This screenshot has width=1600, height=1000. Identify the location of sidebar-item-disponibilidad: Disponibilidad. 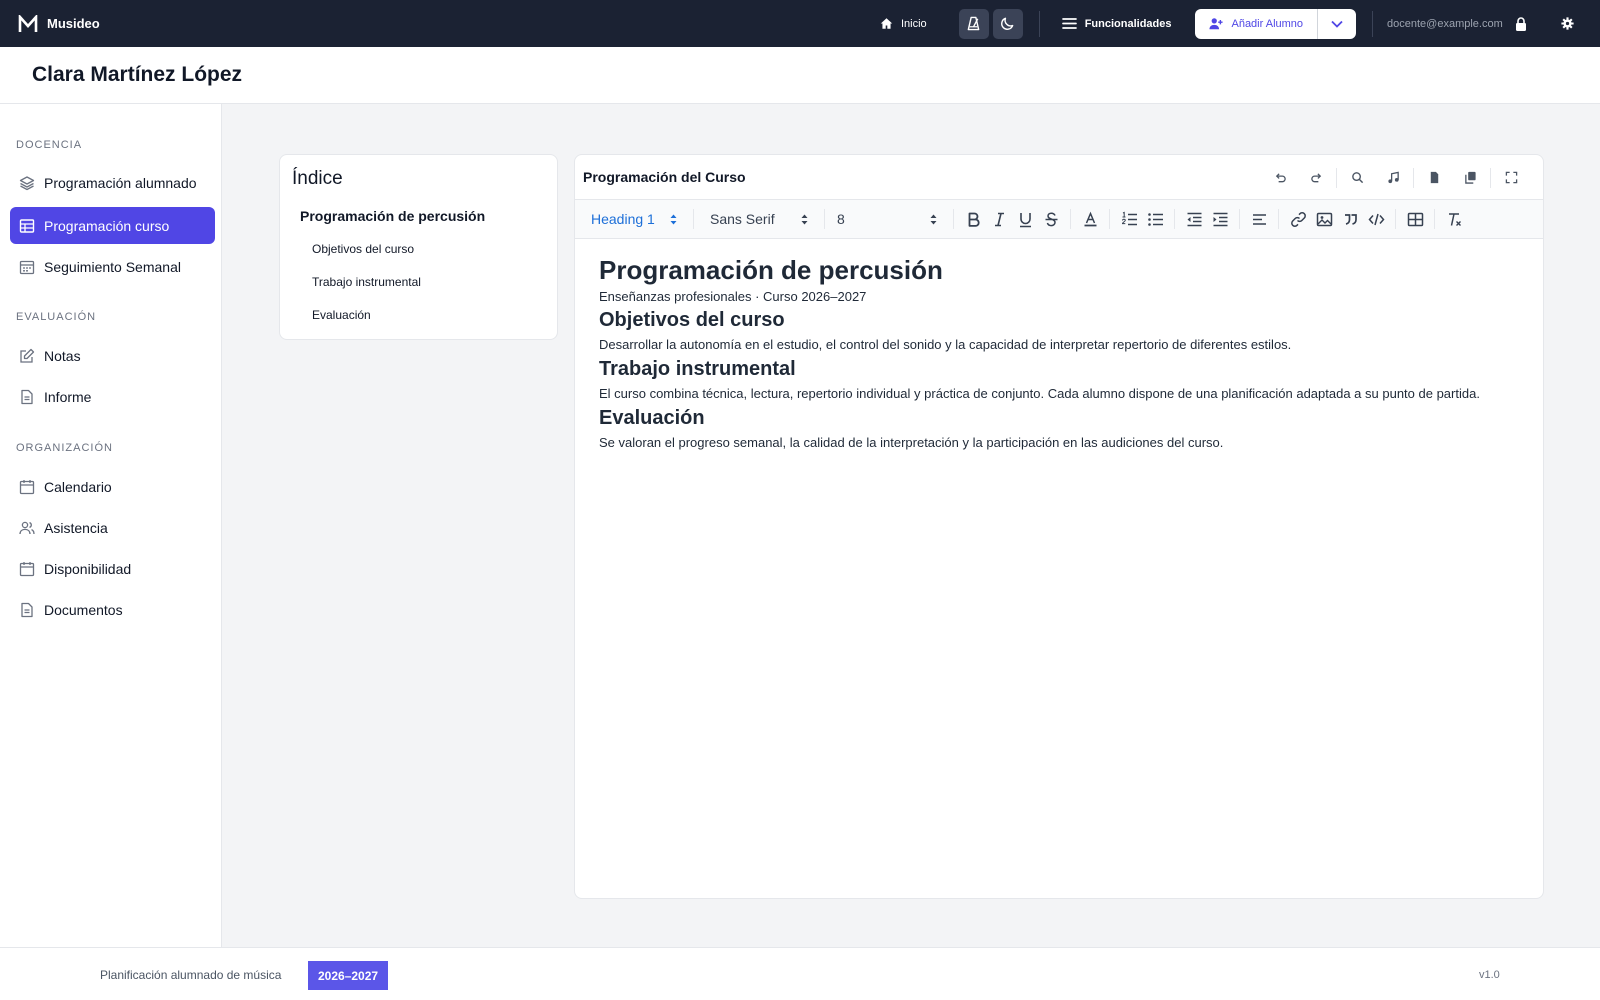
(112, 568).